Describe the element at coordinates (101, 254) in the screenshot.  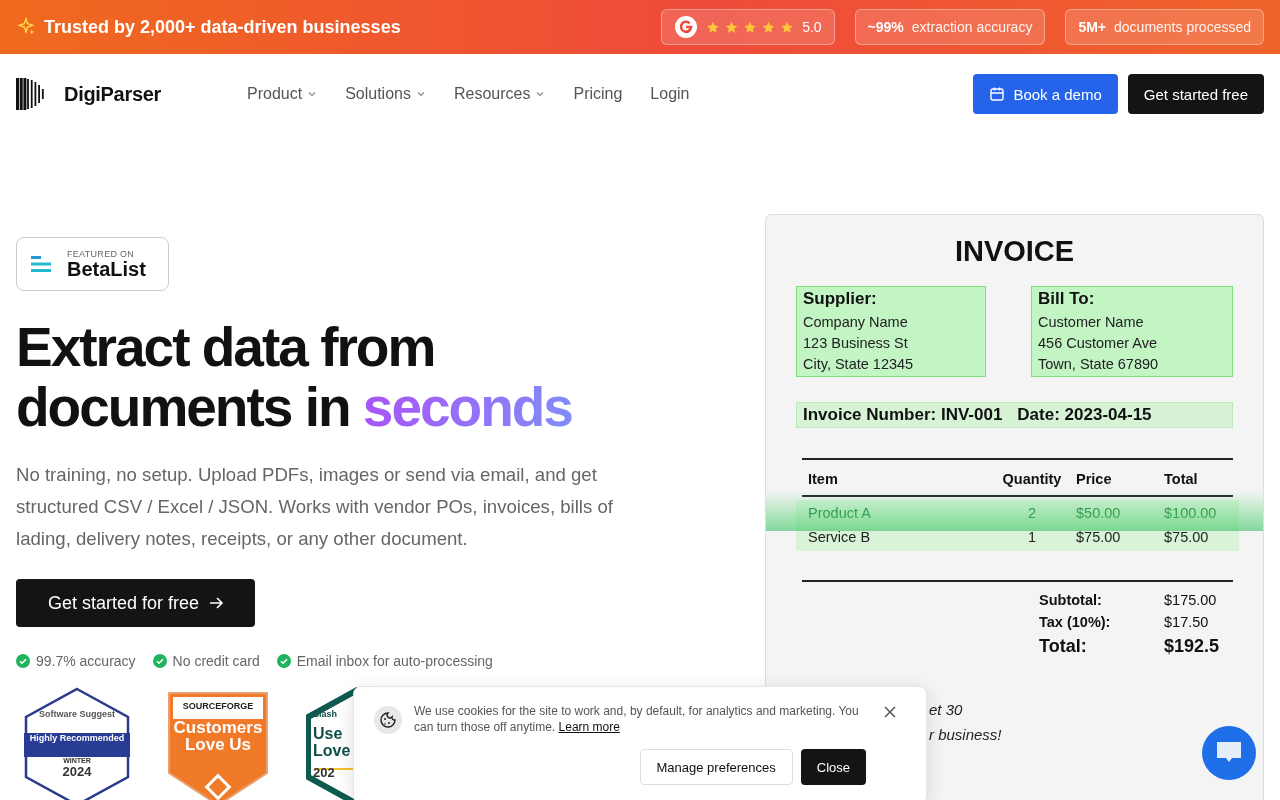
I see `featured-caption: FEATURED ON` at that location.